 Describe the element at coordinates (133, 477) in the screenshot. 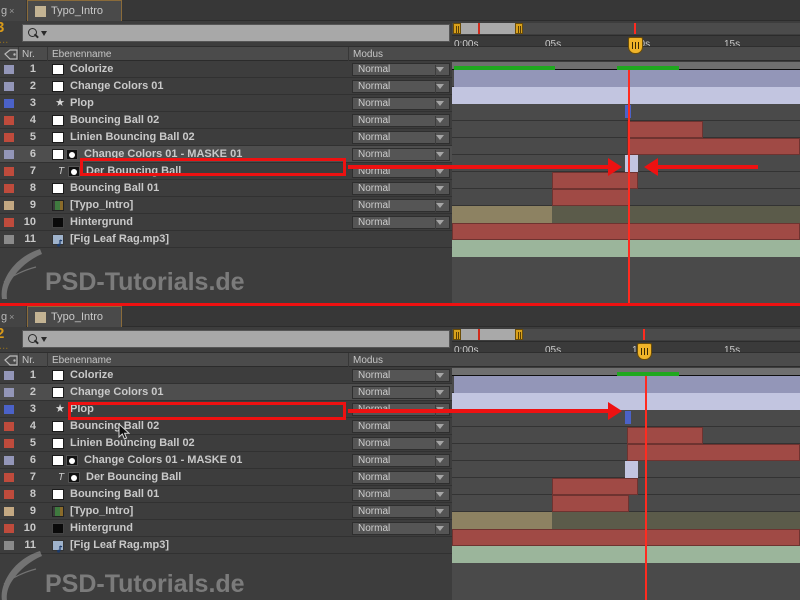

I see `layer-name: Der Bouncing Ball` at that location.